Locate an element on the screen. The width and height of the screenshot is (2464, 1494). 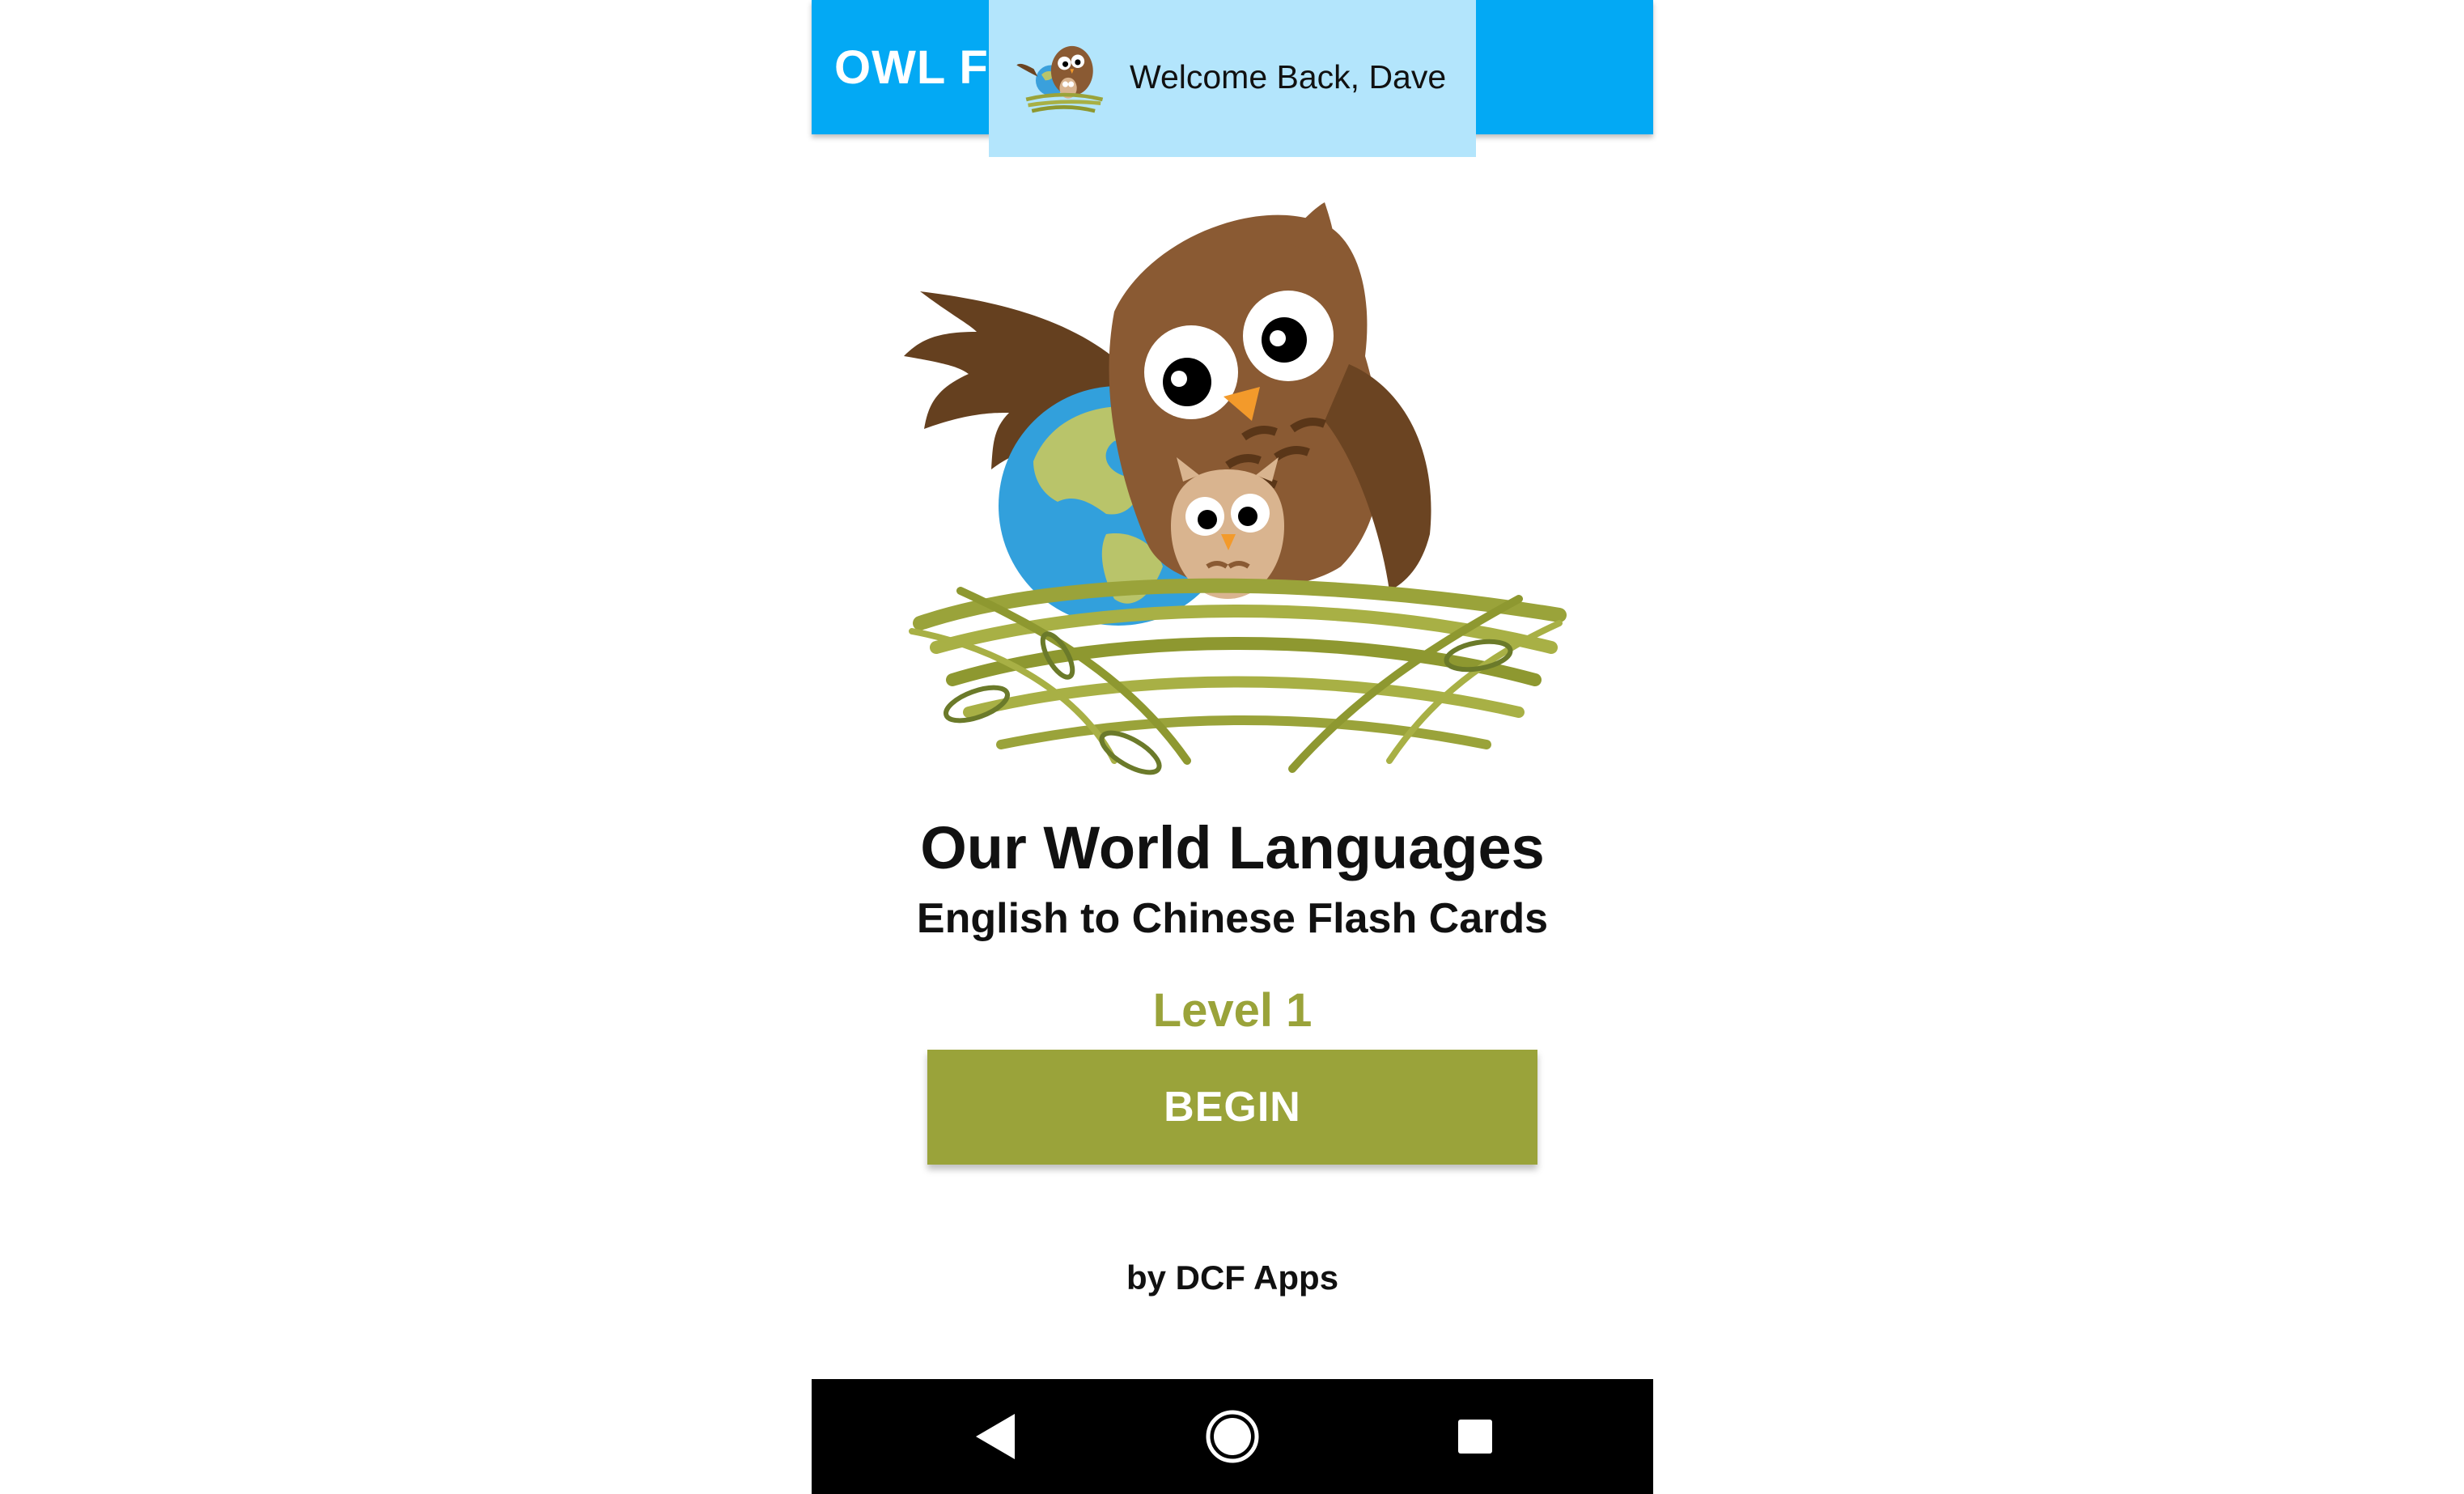
home-circle-icon is located at coordinates (1232, 1436).